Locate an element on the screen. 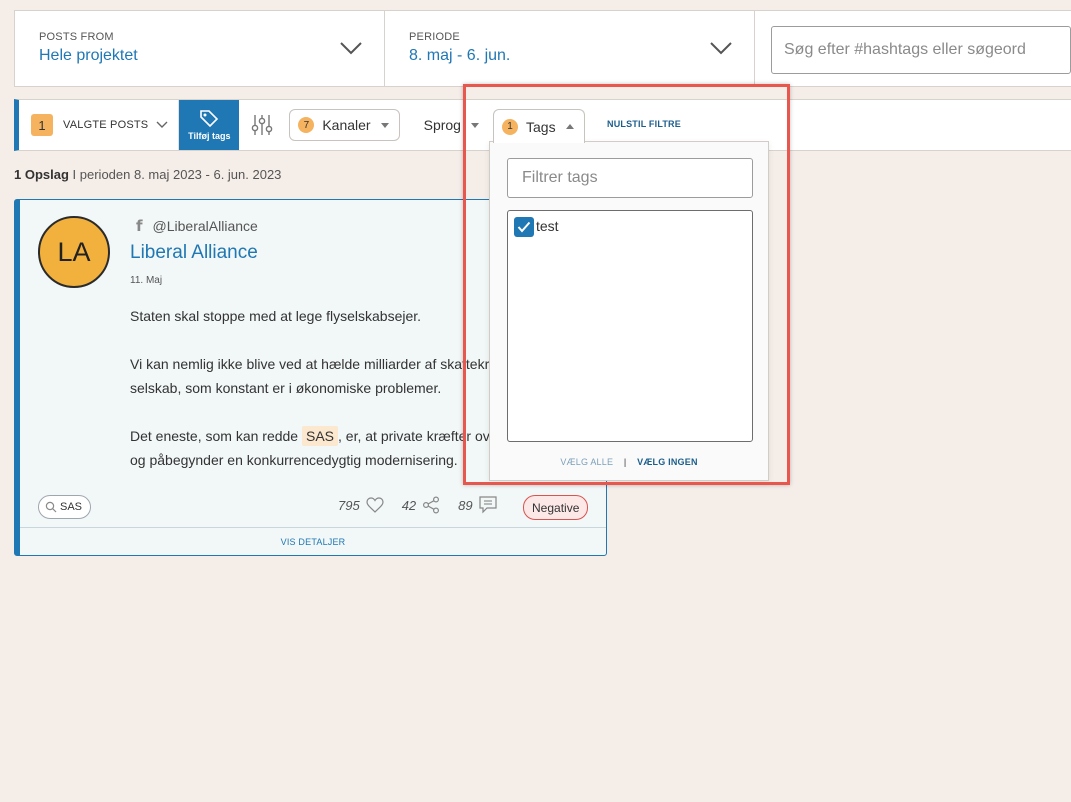  post-line: , er, at private kræfter ove is located at coordinates (418, 436).